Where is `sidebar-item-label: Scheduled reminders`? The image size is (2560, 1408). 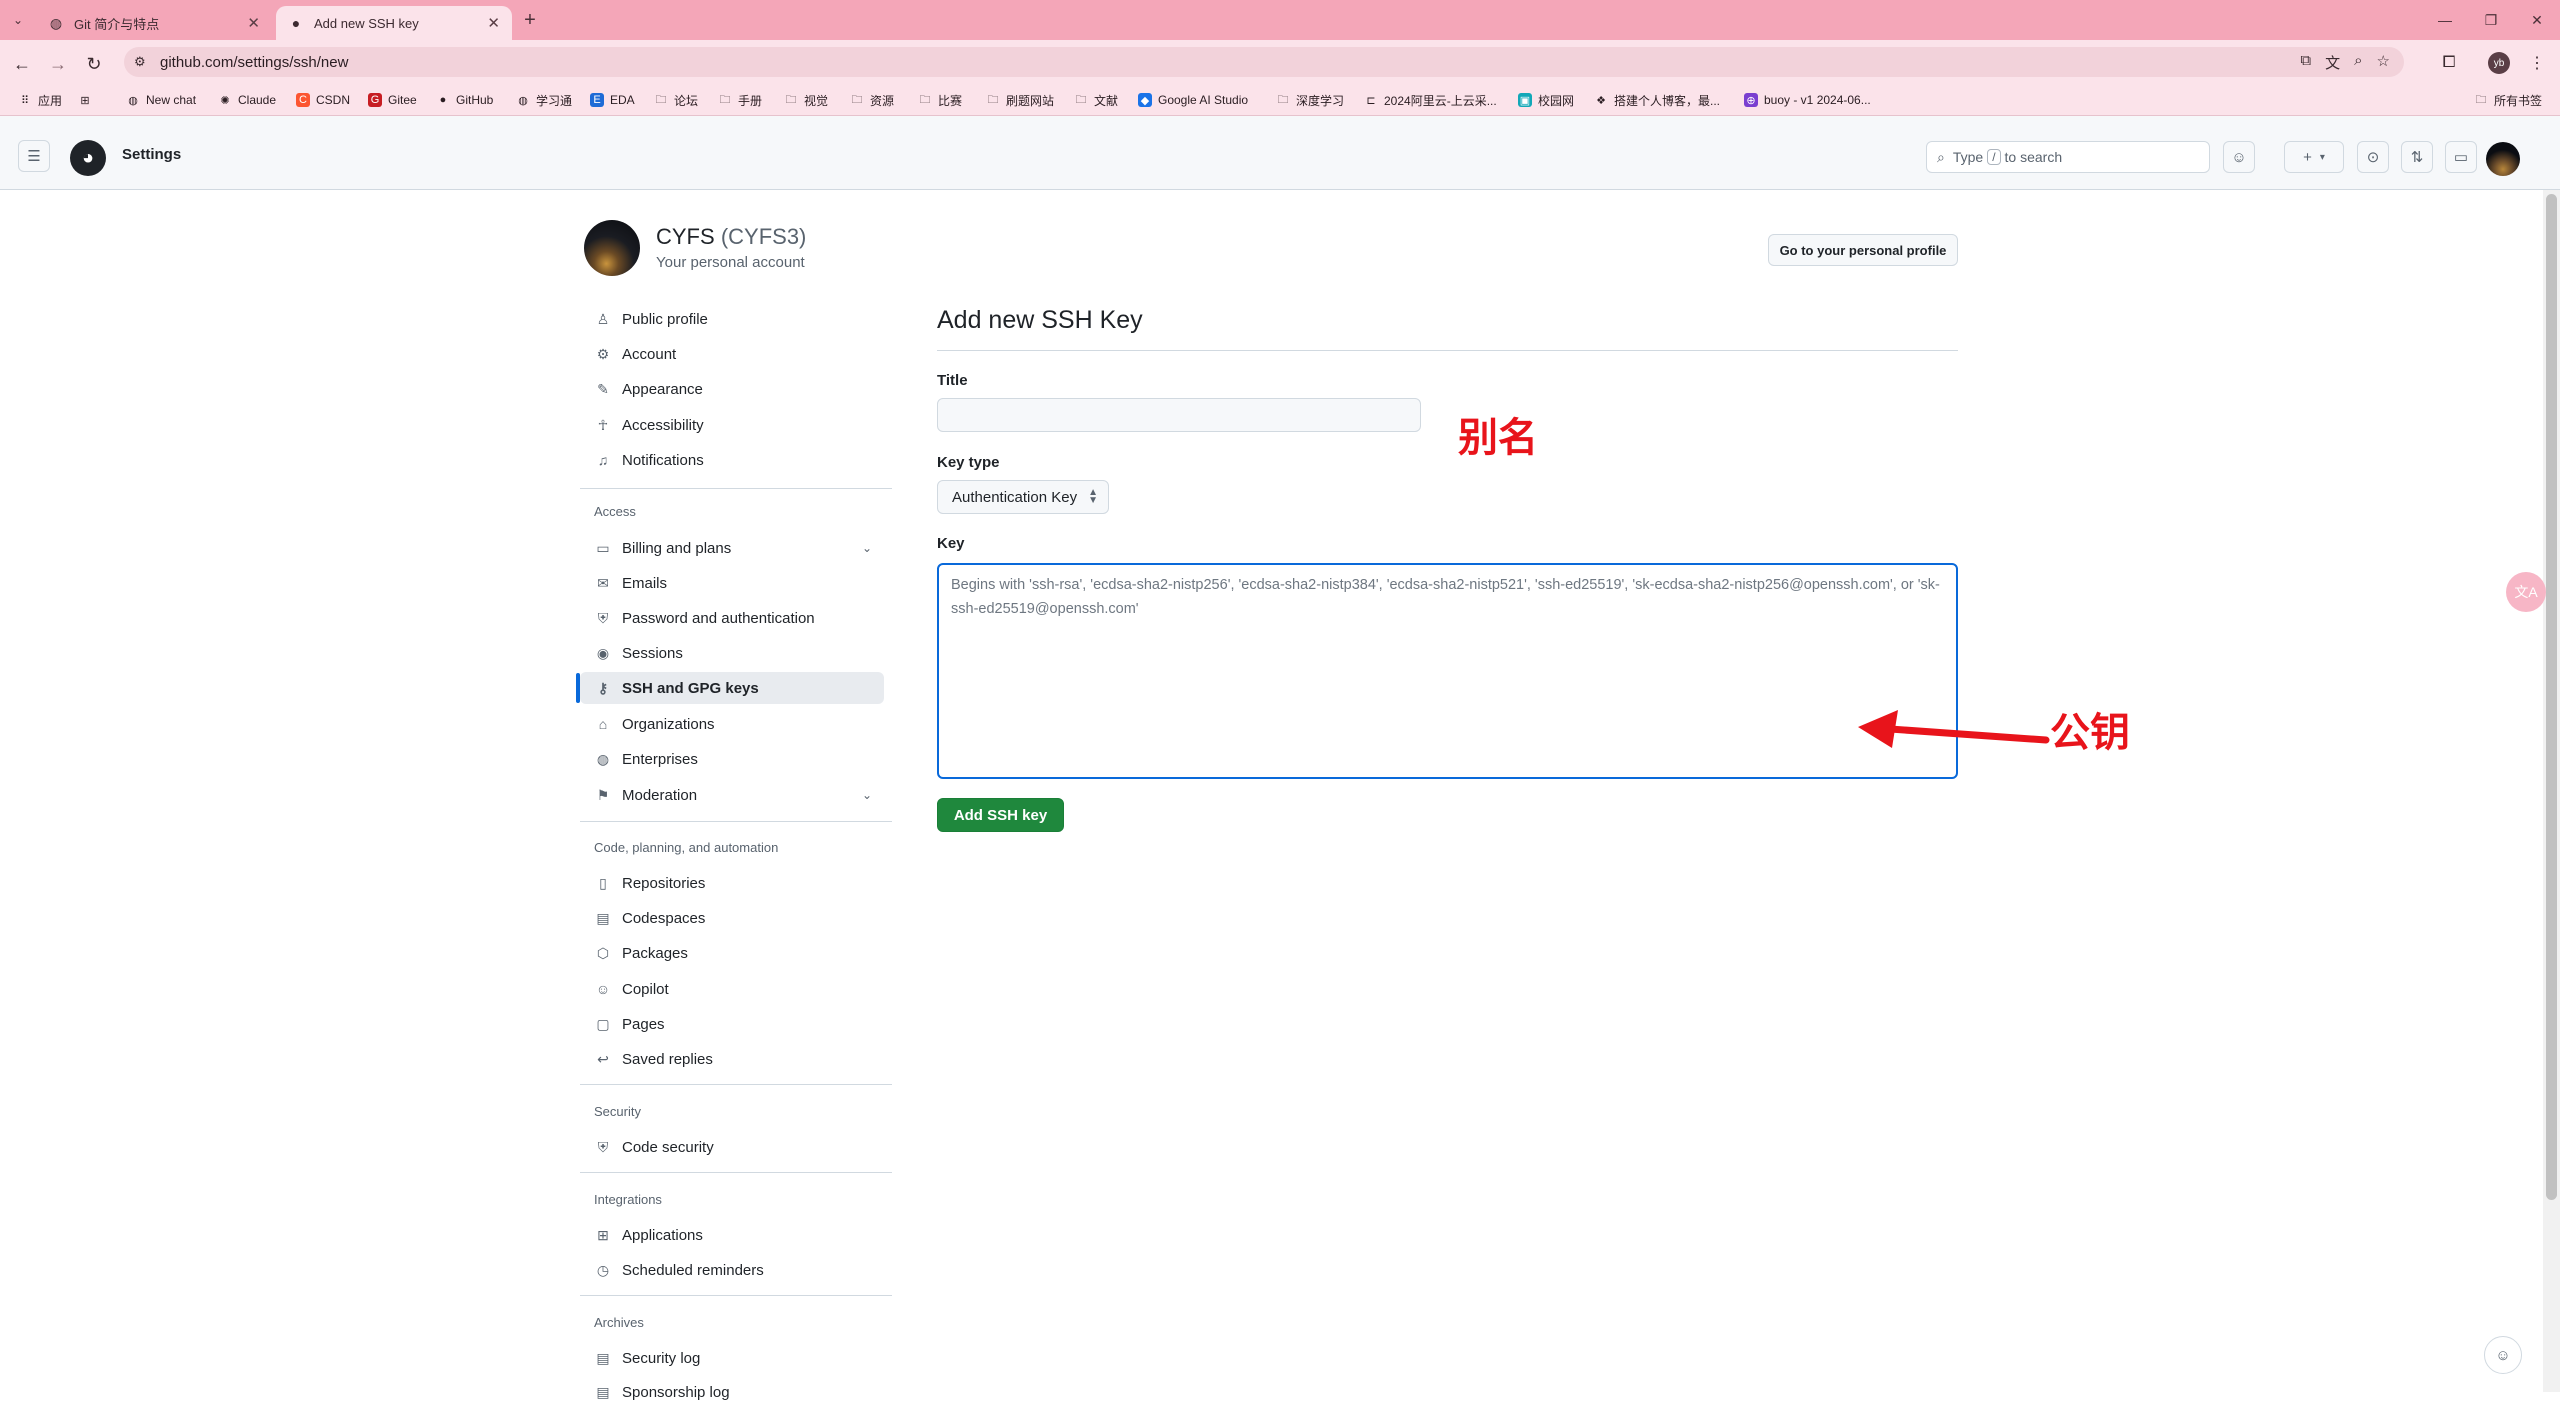 sidebar-item-label: Scheduled reminders is located at coordinates (693, 1270).